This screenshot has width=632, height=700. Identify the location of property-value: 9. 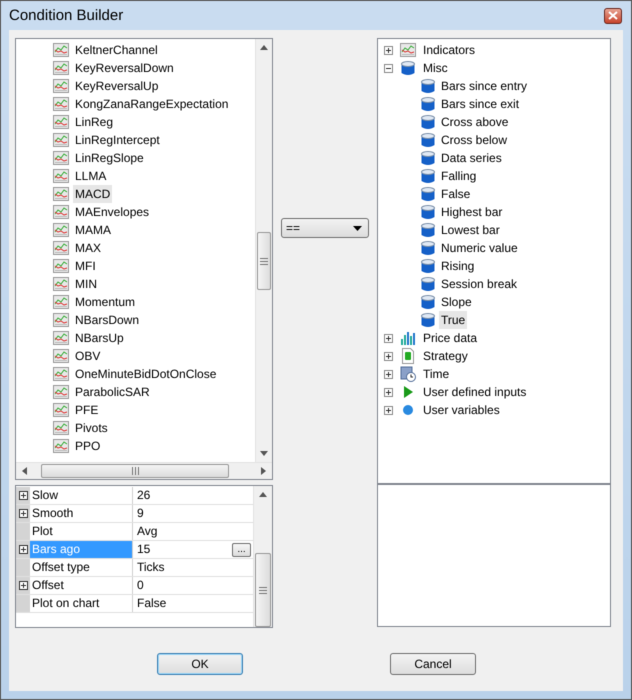
(140, 513).